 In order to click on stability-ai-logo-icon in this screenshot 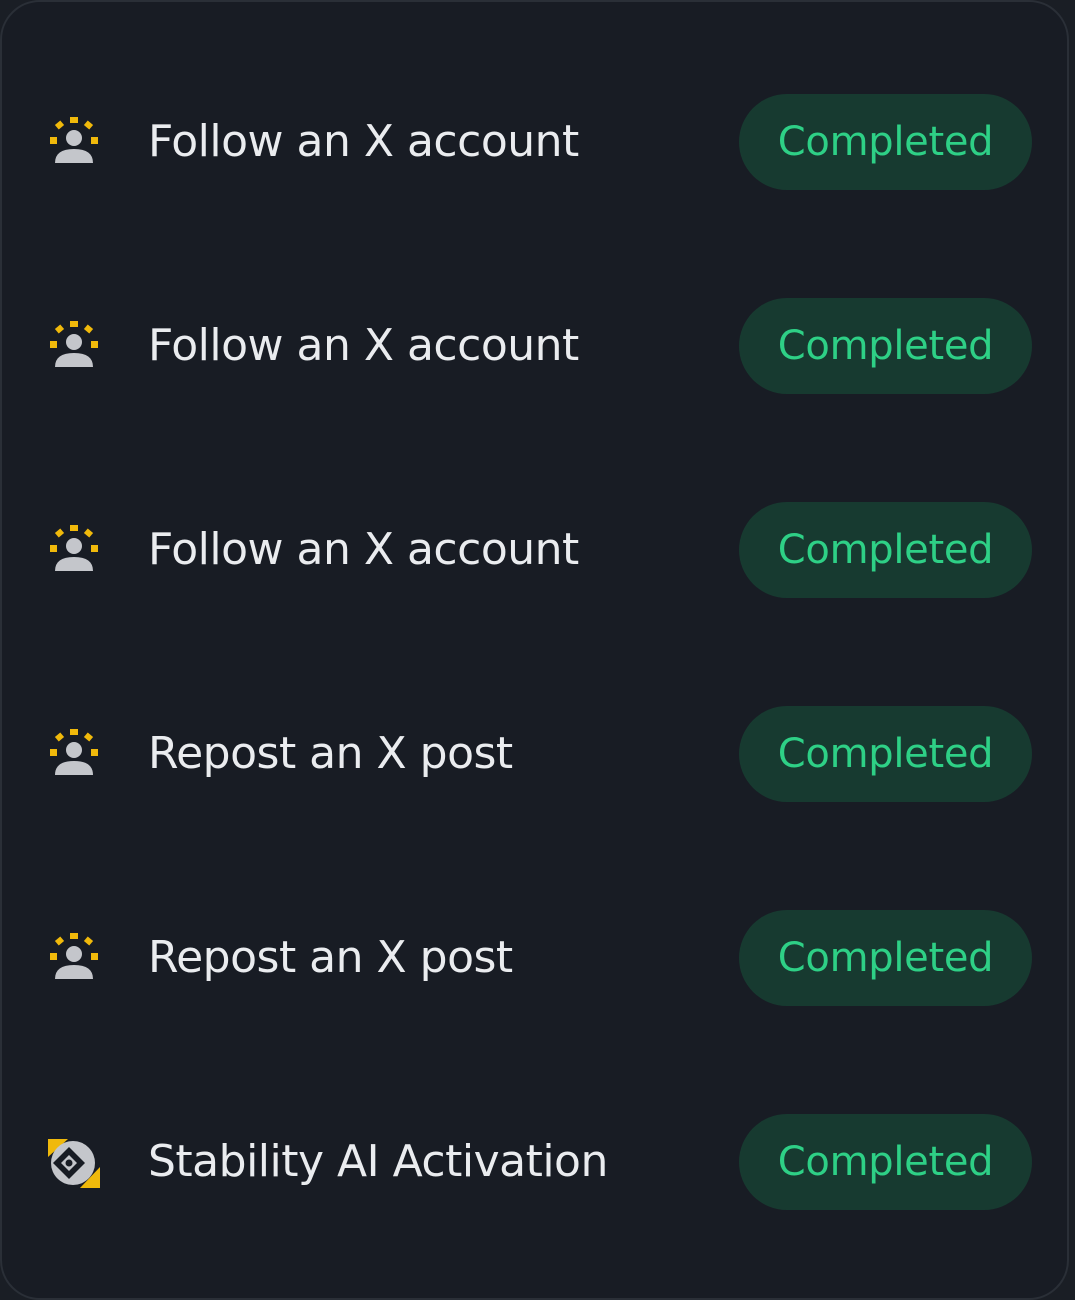, I will do `click(74, 1162)`.